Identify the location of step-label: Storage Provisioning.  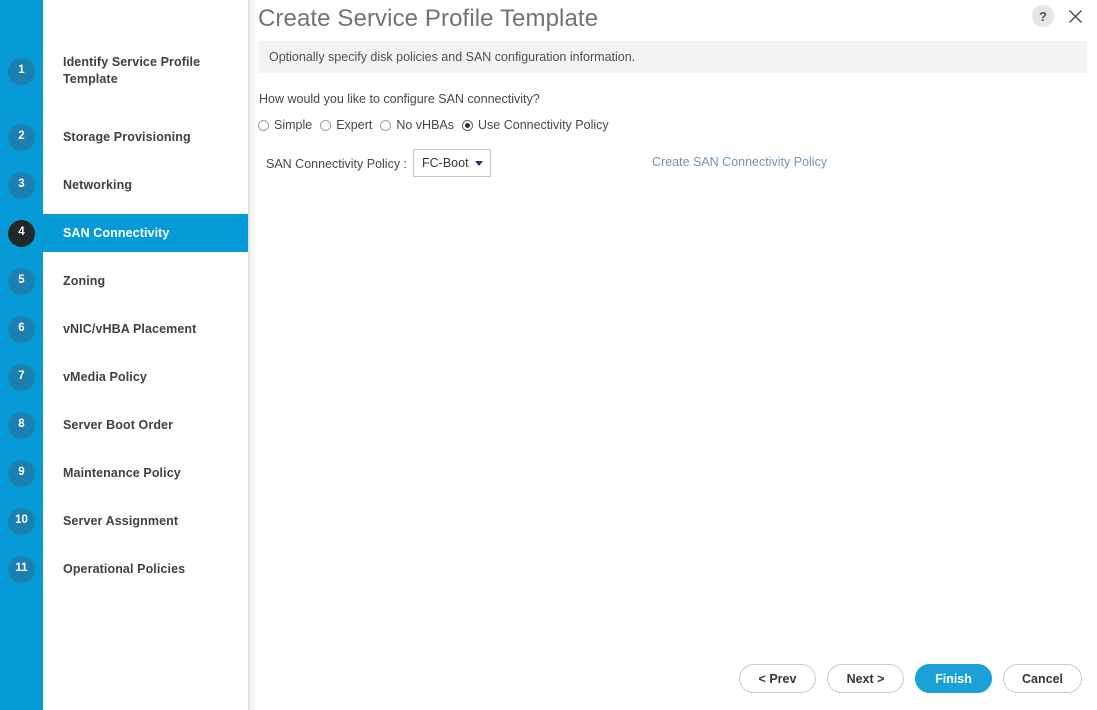
(127, 136).